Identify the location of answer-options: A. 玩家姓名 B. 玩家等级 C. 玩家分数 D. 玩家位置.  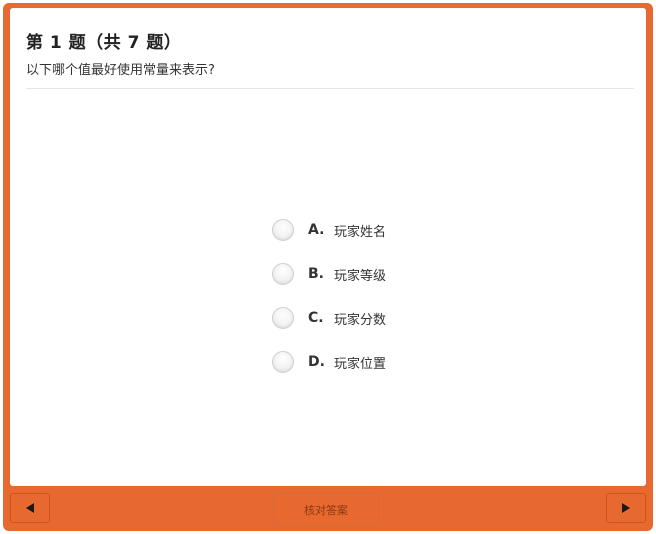
(372, 296).